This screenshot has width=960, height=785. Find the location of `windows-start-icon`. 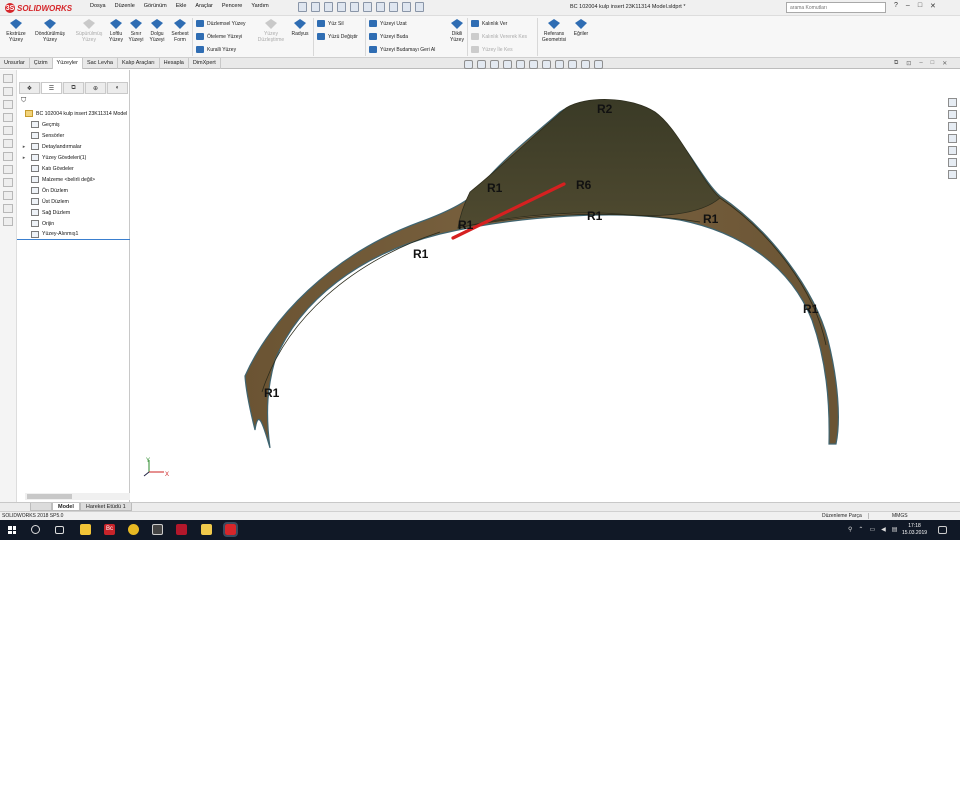

windows-start-icon is located at coordinates (12, 530).